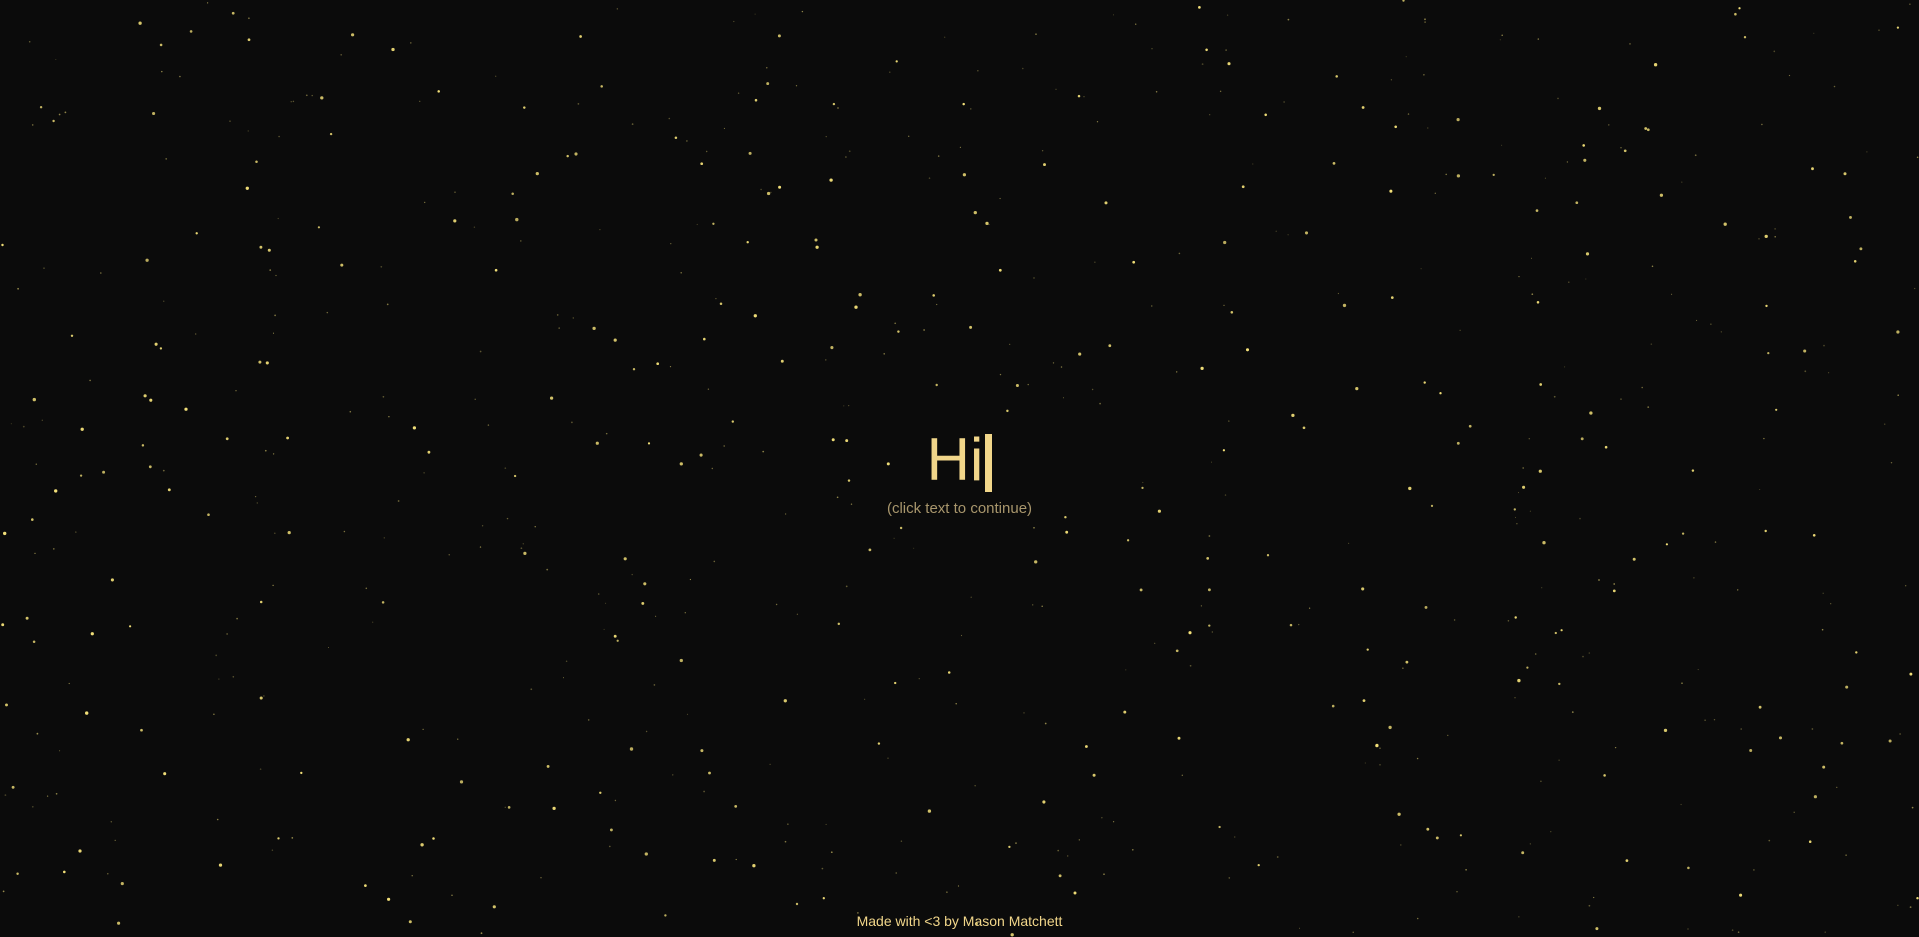 This screenshot has height=937, width=1919. Describe the element at coordinates (955, 460) in the screenshot. I see `greeting-text: Hi` at that location.